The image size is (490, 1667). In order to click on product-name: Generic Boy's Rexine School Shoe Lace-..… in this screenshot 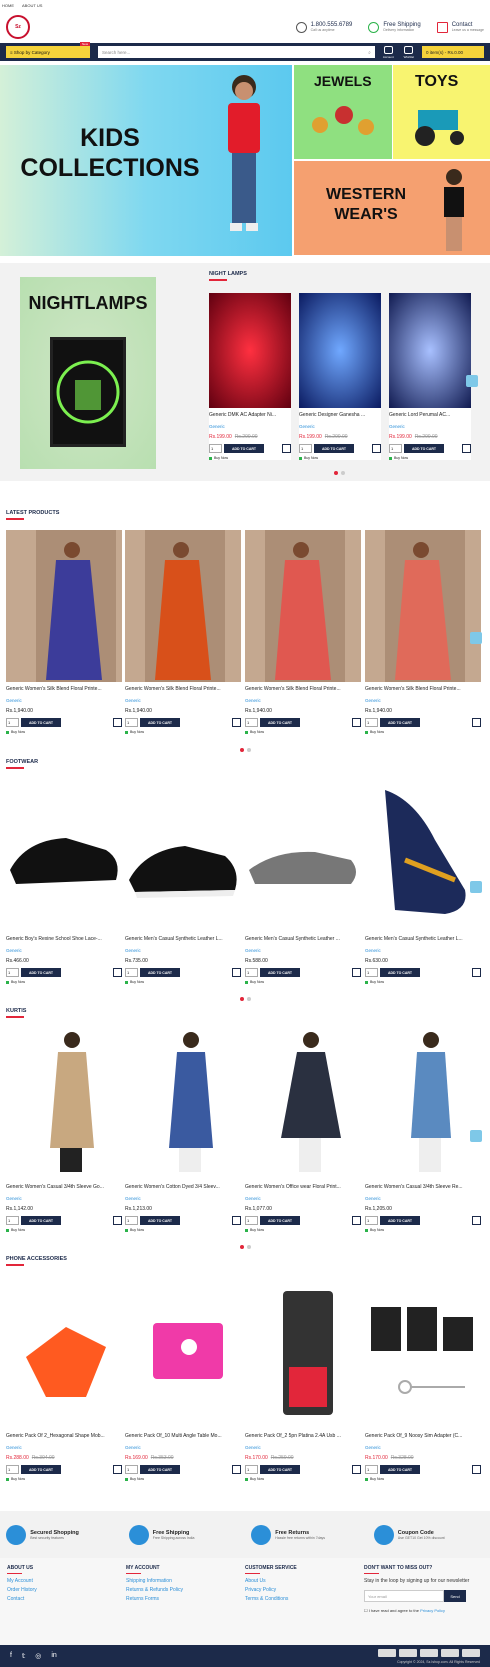, I will do `click(64, 939)`.